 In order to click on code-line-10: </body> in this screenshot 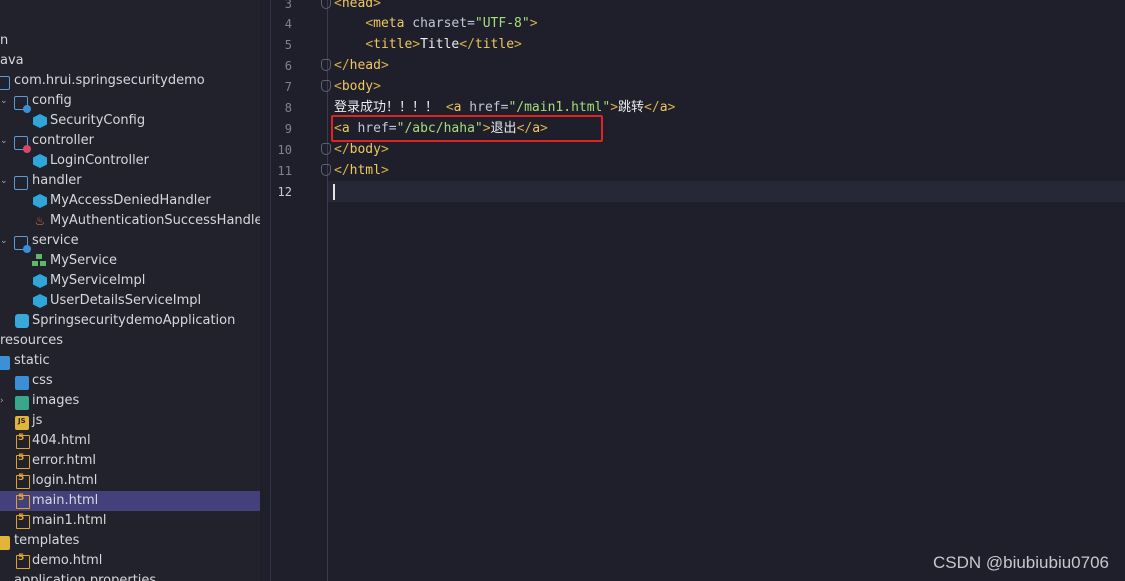, I will do `click(361, 149)`.